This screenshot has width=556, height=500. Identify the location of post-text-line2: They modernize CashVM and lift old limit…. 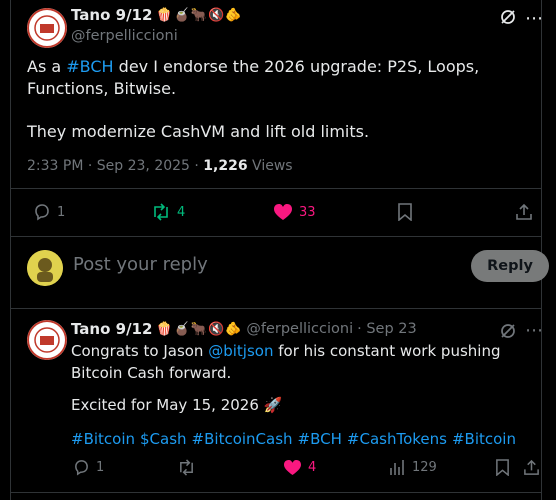
(198, 131).